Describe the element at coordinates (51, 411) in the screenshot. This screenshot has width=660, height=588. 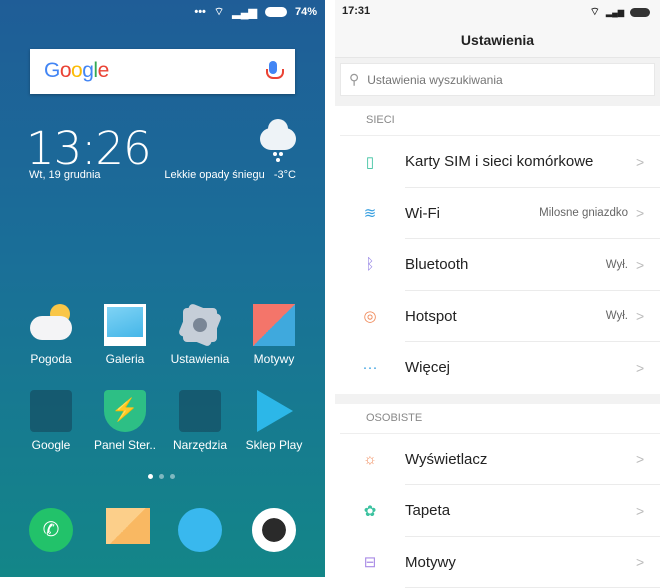
I see `google-folder-icon` at that location.